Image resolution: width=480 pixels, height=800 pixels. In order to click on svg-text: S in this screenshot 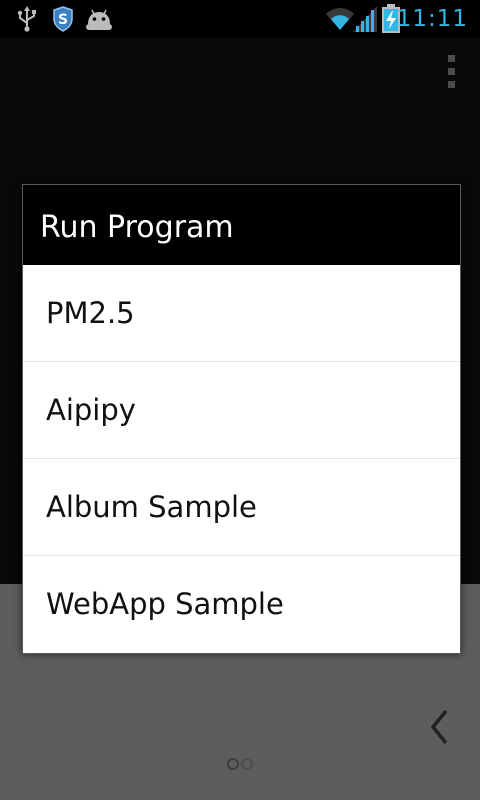, I will do `click(63, 20)`.